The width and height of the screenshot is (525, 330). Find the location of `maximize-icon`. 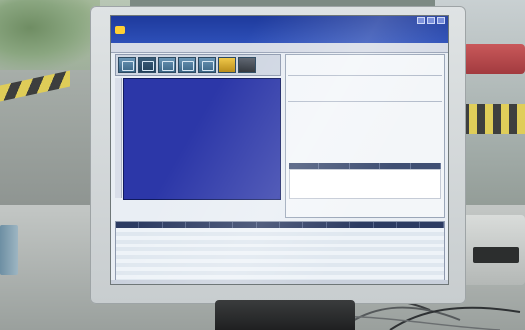

maximize-icon is located at coordinates (431, 20).